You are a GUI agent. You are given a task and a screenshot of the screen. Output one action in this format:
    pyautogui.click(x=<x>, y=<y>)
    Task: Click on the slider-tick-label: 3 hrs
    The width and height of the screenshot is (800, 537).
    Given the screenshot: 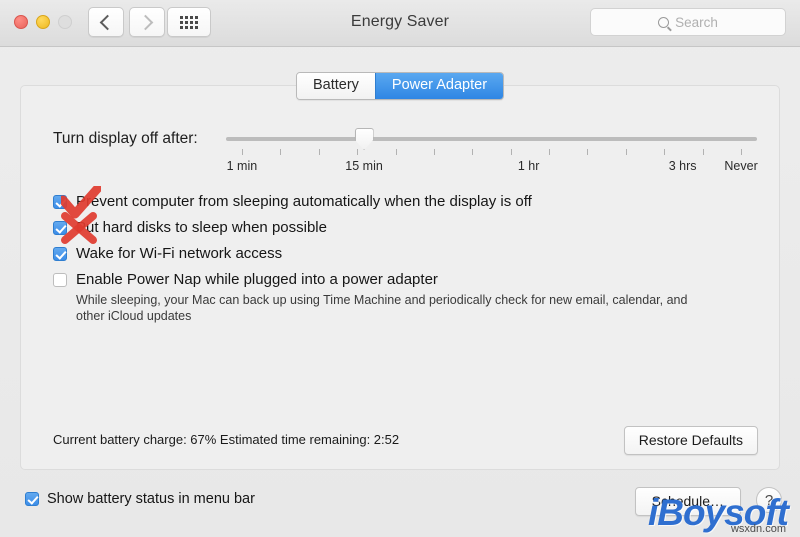 What is the action you would take?
    pyautogui.click(x=682, y=166)
    